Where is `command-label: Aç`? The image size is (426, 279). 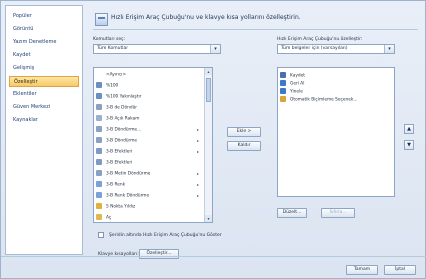 command-label: Aç is located at coordinates (109, 218).